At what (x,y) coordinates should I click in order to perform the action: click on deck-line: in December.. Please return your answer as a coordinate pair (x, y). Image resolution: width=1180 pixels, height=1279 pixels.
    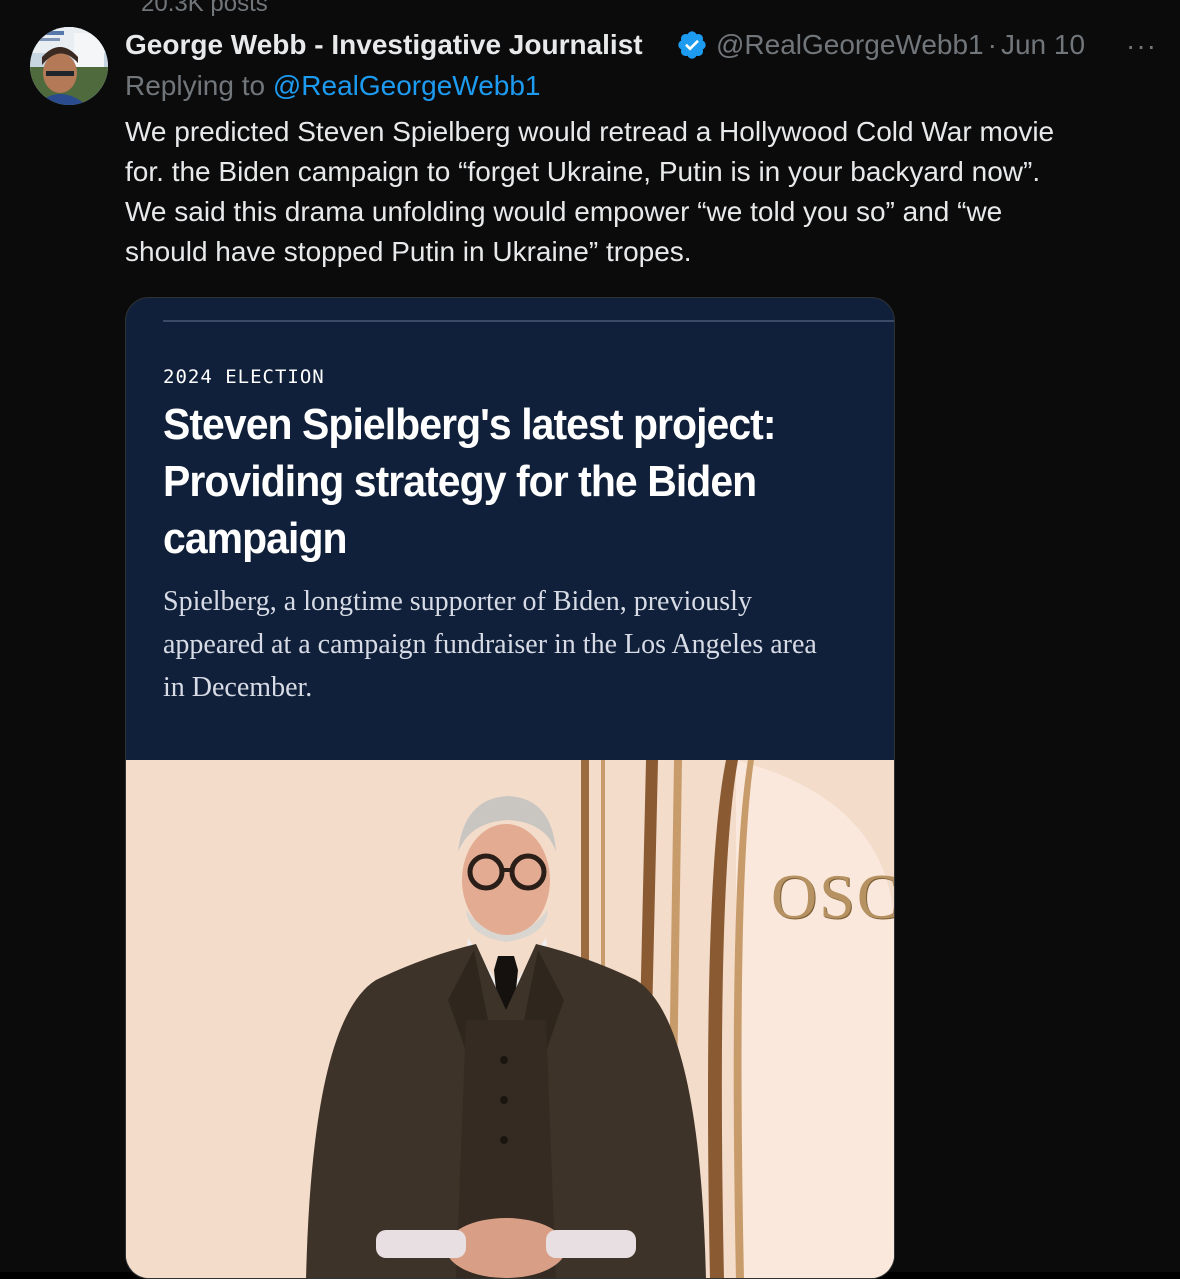
    Looking at the image, I should click on (238, 687).